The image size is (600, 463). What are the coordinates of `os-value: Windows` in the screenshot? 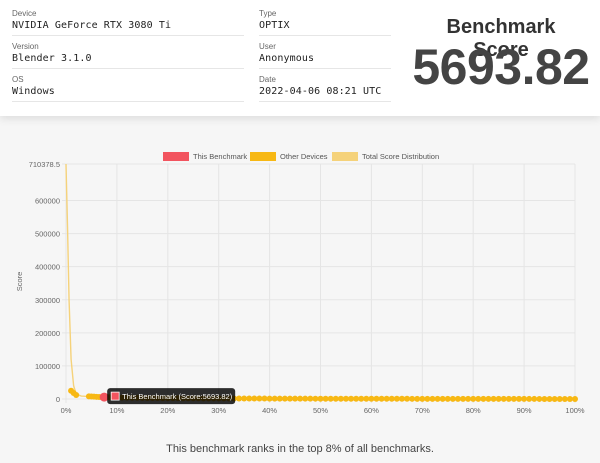 It's located at (33, 91).